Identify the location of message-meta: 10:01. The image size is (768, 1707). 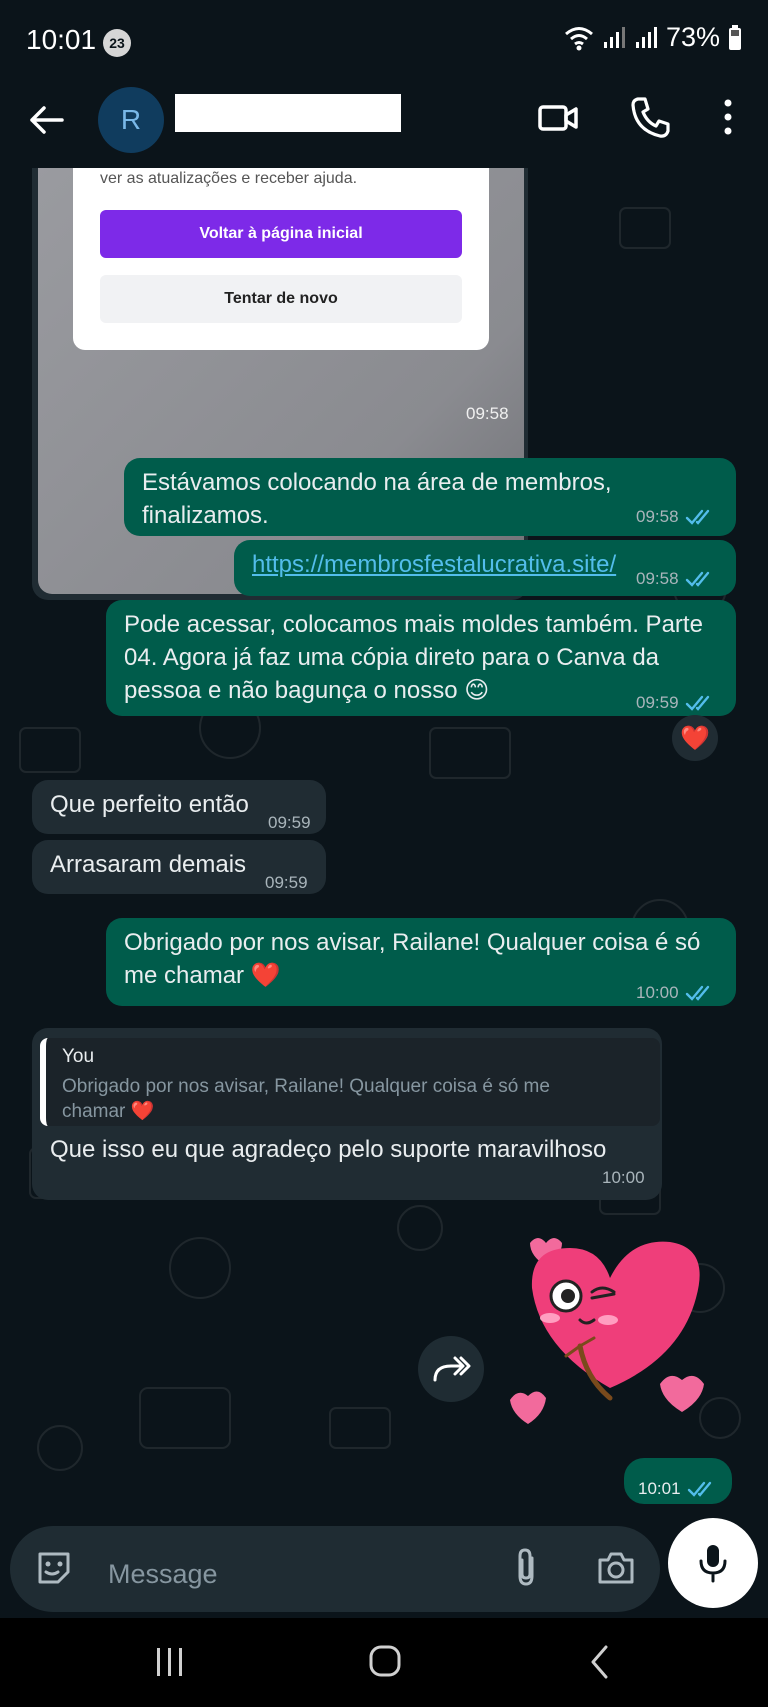
(677, 1488).